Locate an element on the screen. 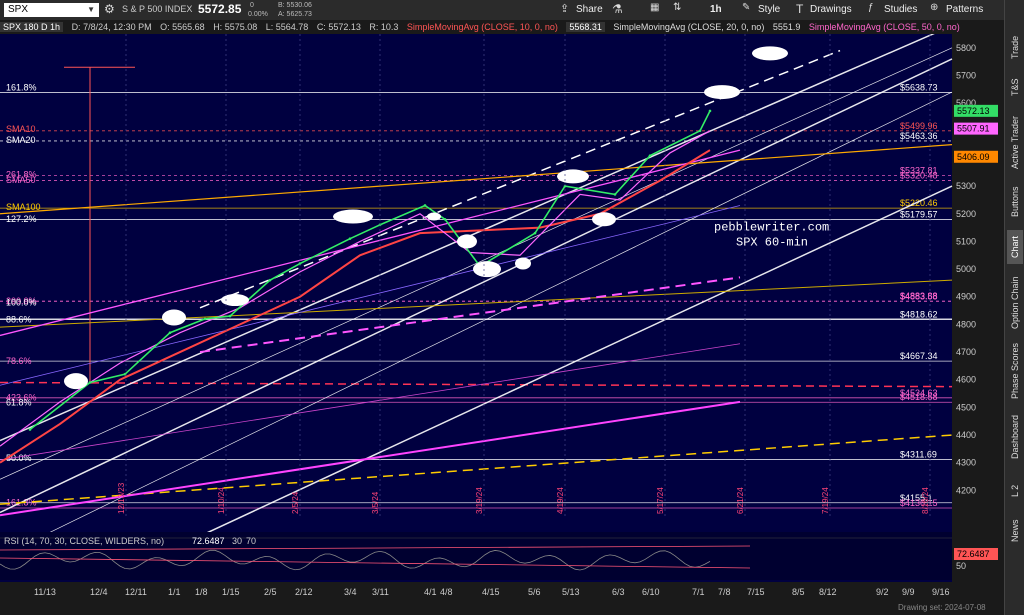 The image size is (1024, 615). time-axis-tick: 4/15 is located at coordinates (491, 592).